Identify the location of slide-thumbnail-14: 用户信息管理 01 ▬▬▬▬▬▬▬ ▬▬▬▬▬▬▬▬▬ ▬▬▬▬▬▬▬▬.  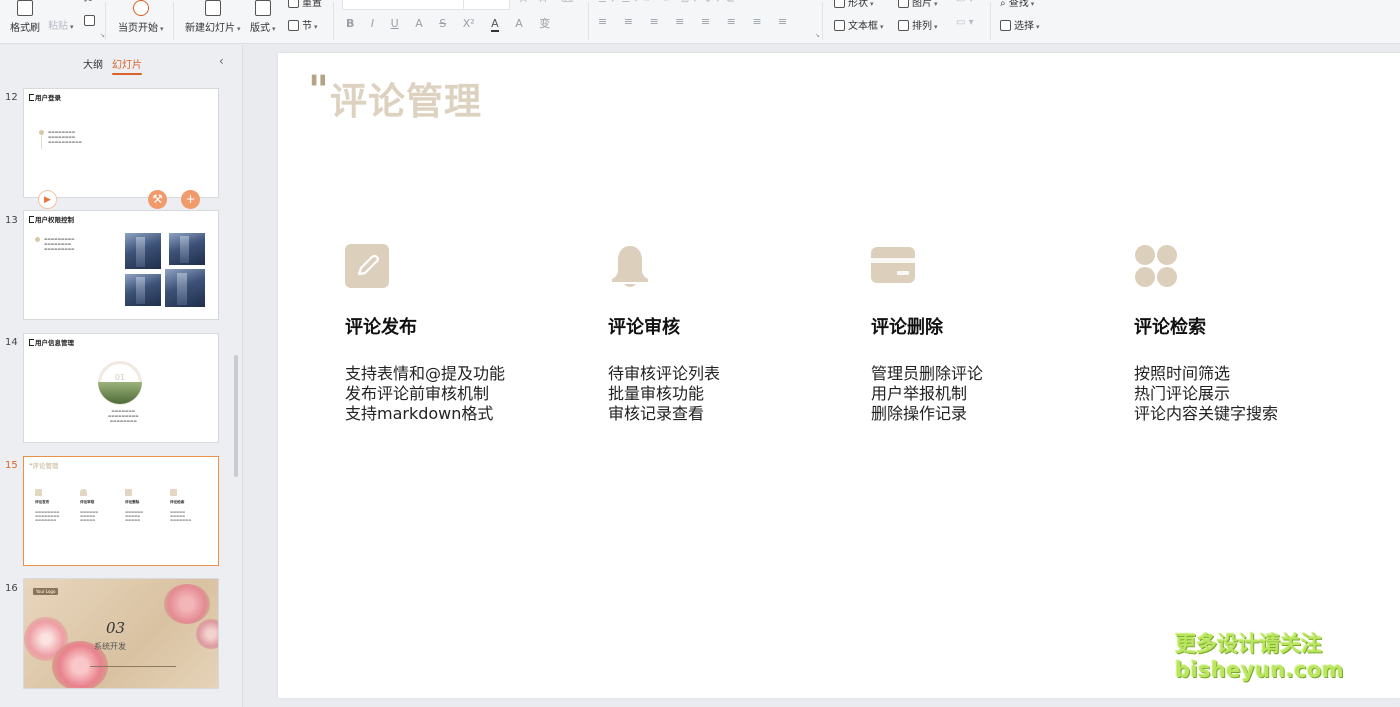
(121, 388).